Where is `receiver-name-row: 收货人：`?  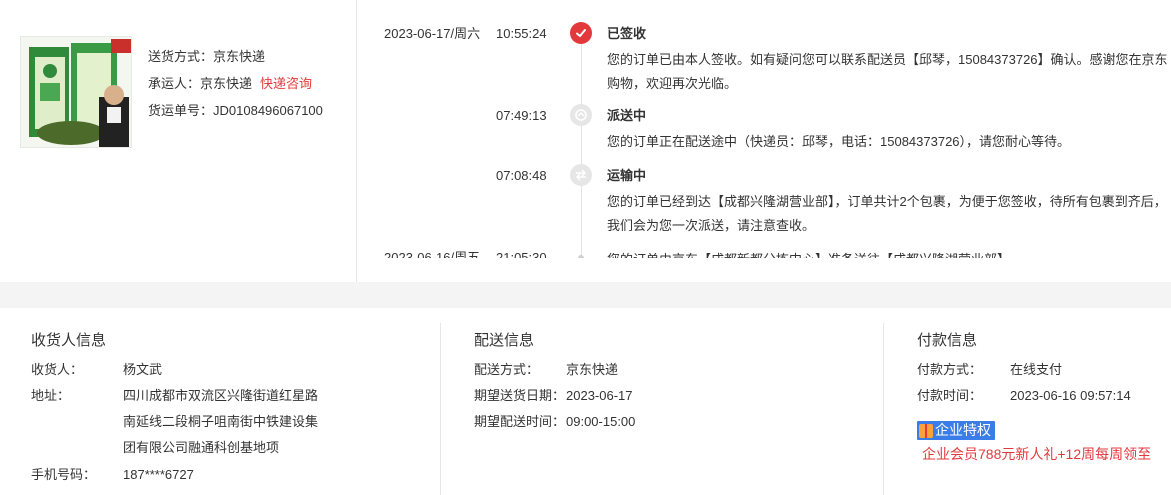
receiver-name-row: 收货人： is located at coordinates (57, 370).